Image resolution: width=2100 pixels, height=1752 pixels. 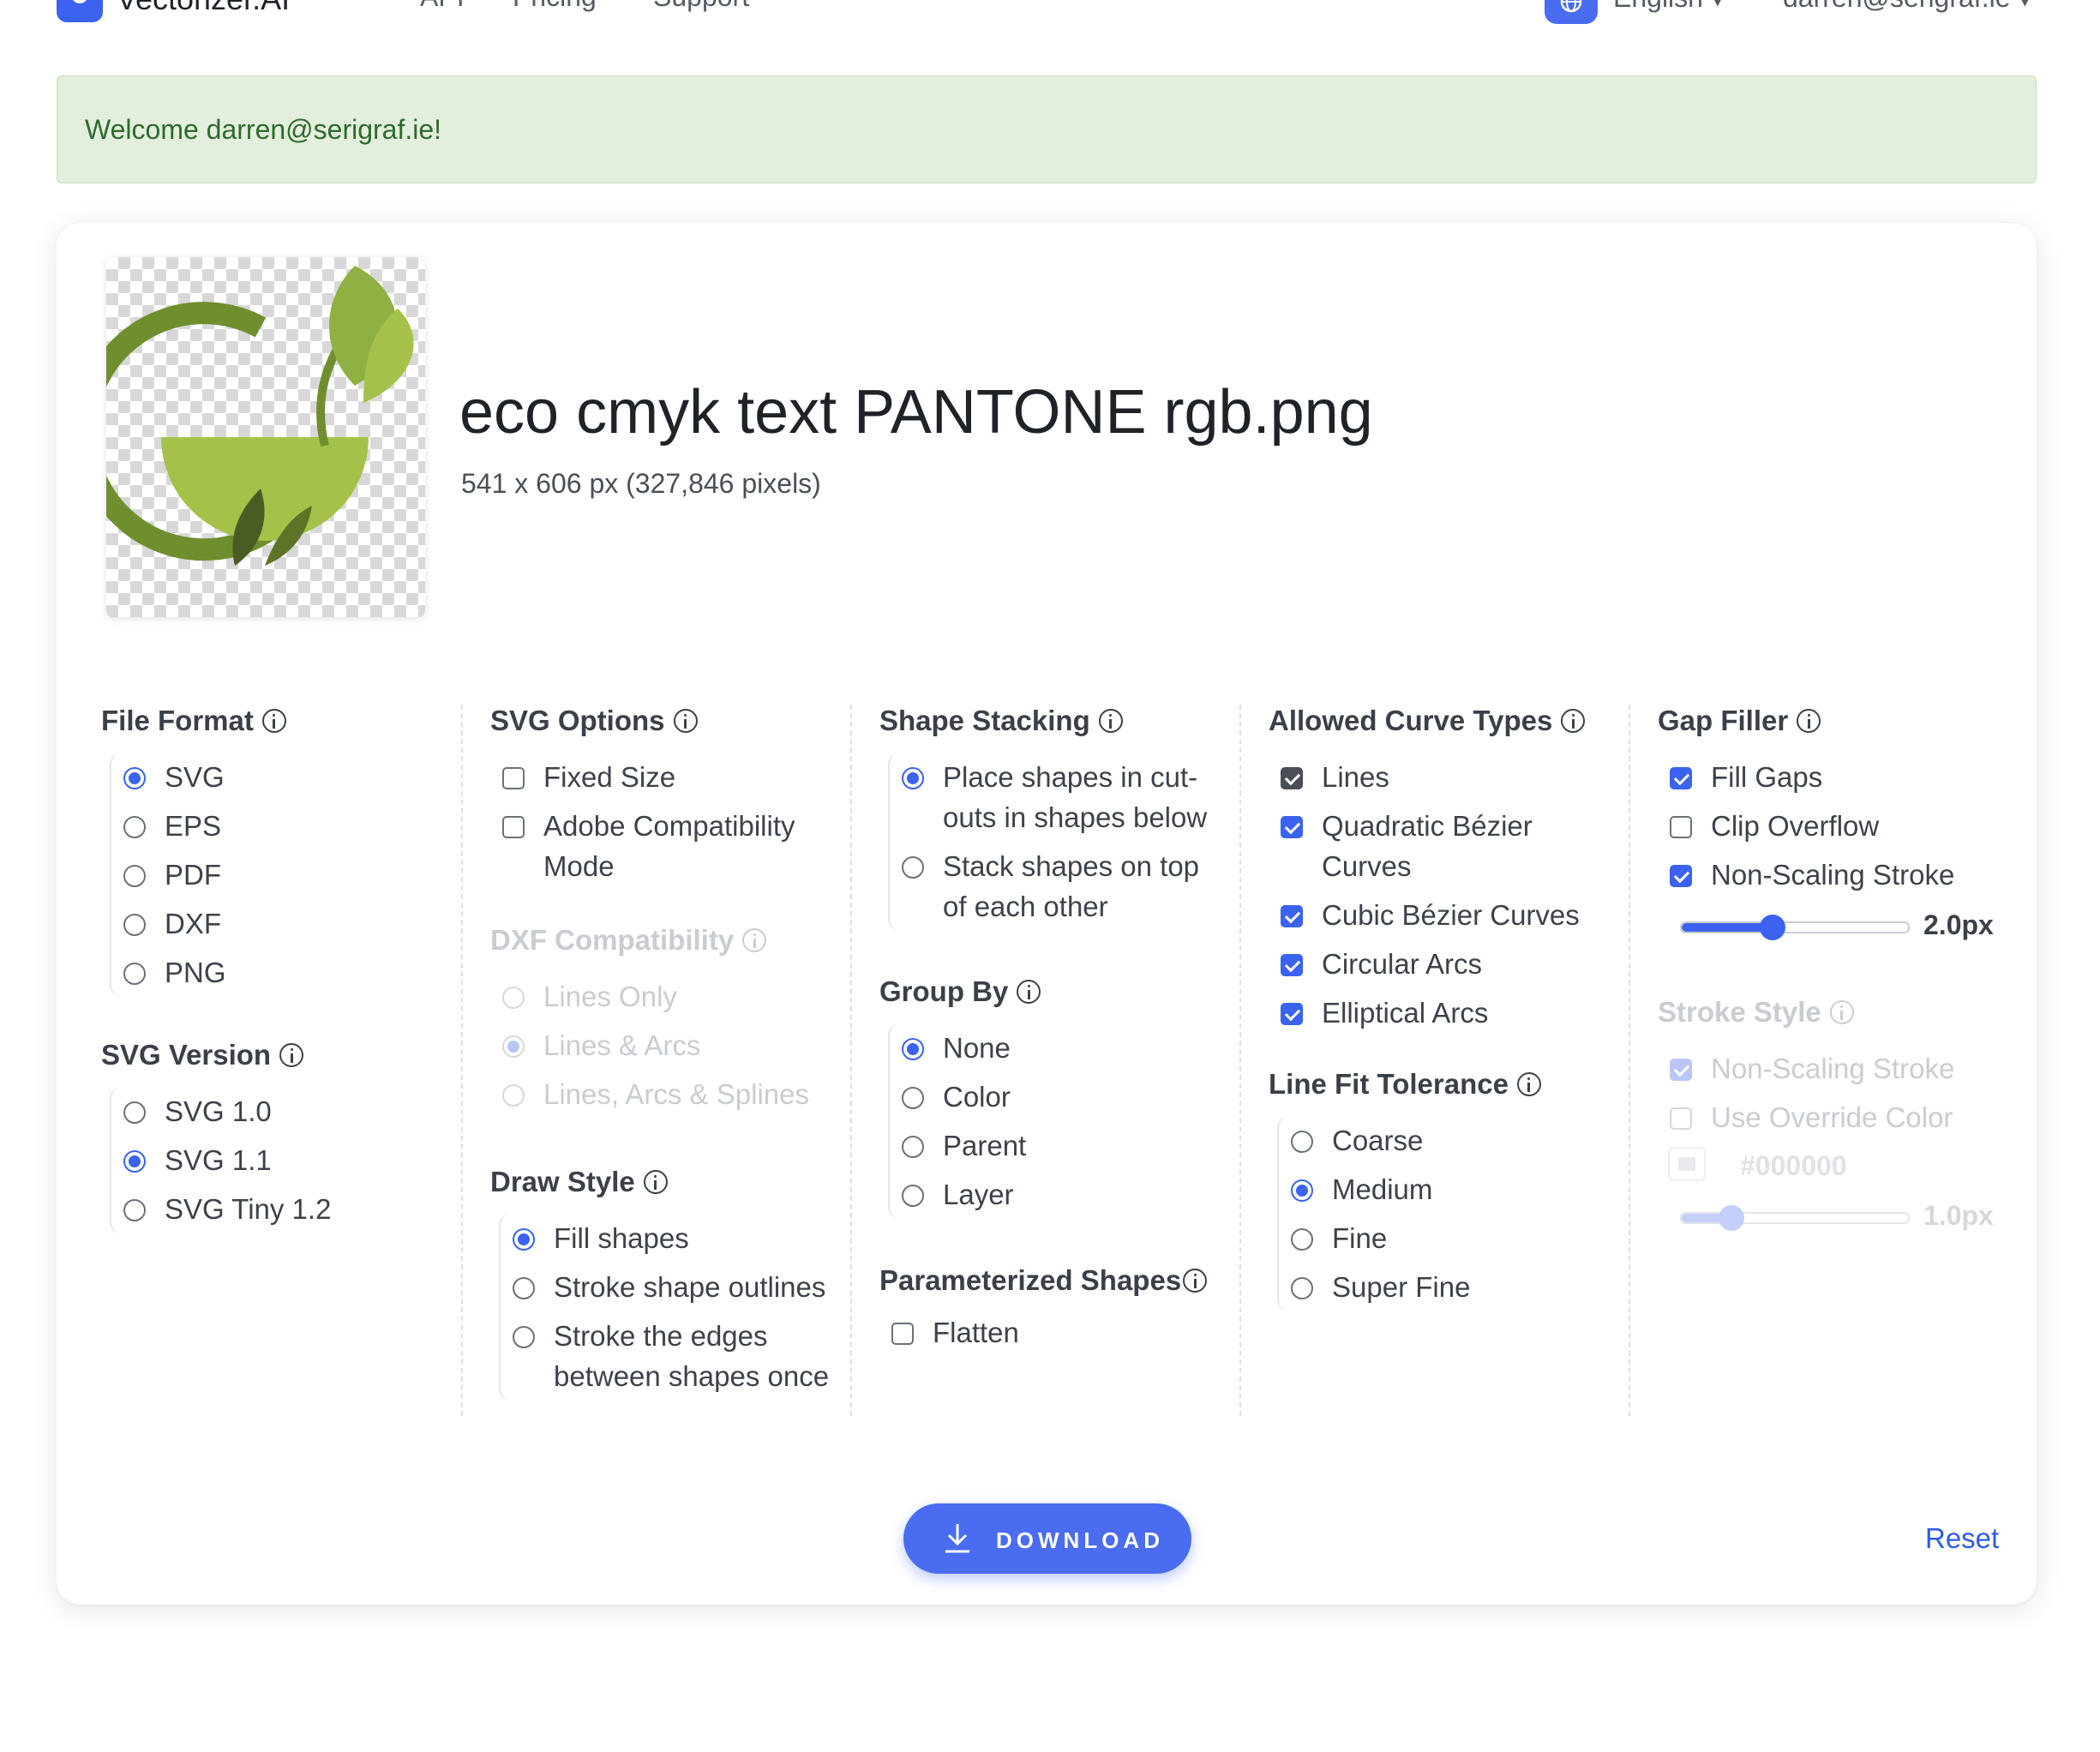 I want to click on checkbox-lines: Lines, so click(x=1449, y=777).